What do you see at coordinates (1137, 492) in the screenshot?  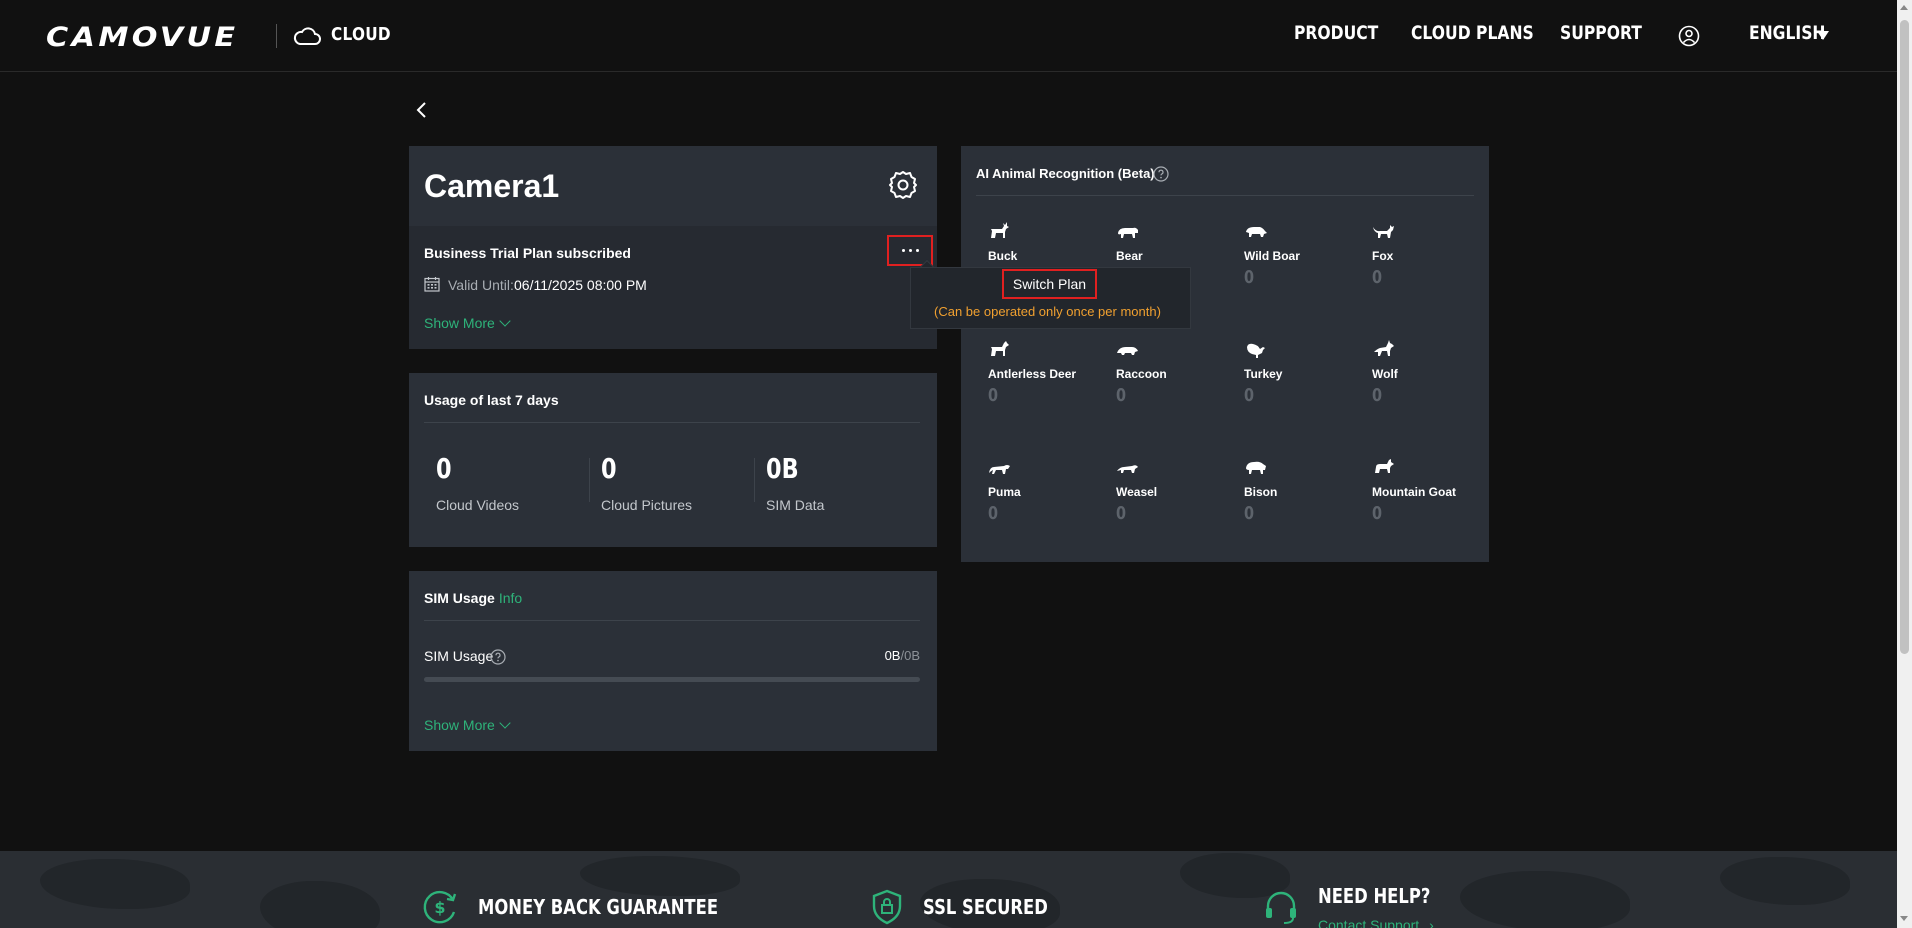 I see `animal-name-weasel: Weasel` at bounding box center [1137, 492].